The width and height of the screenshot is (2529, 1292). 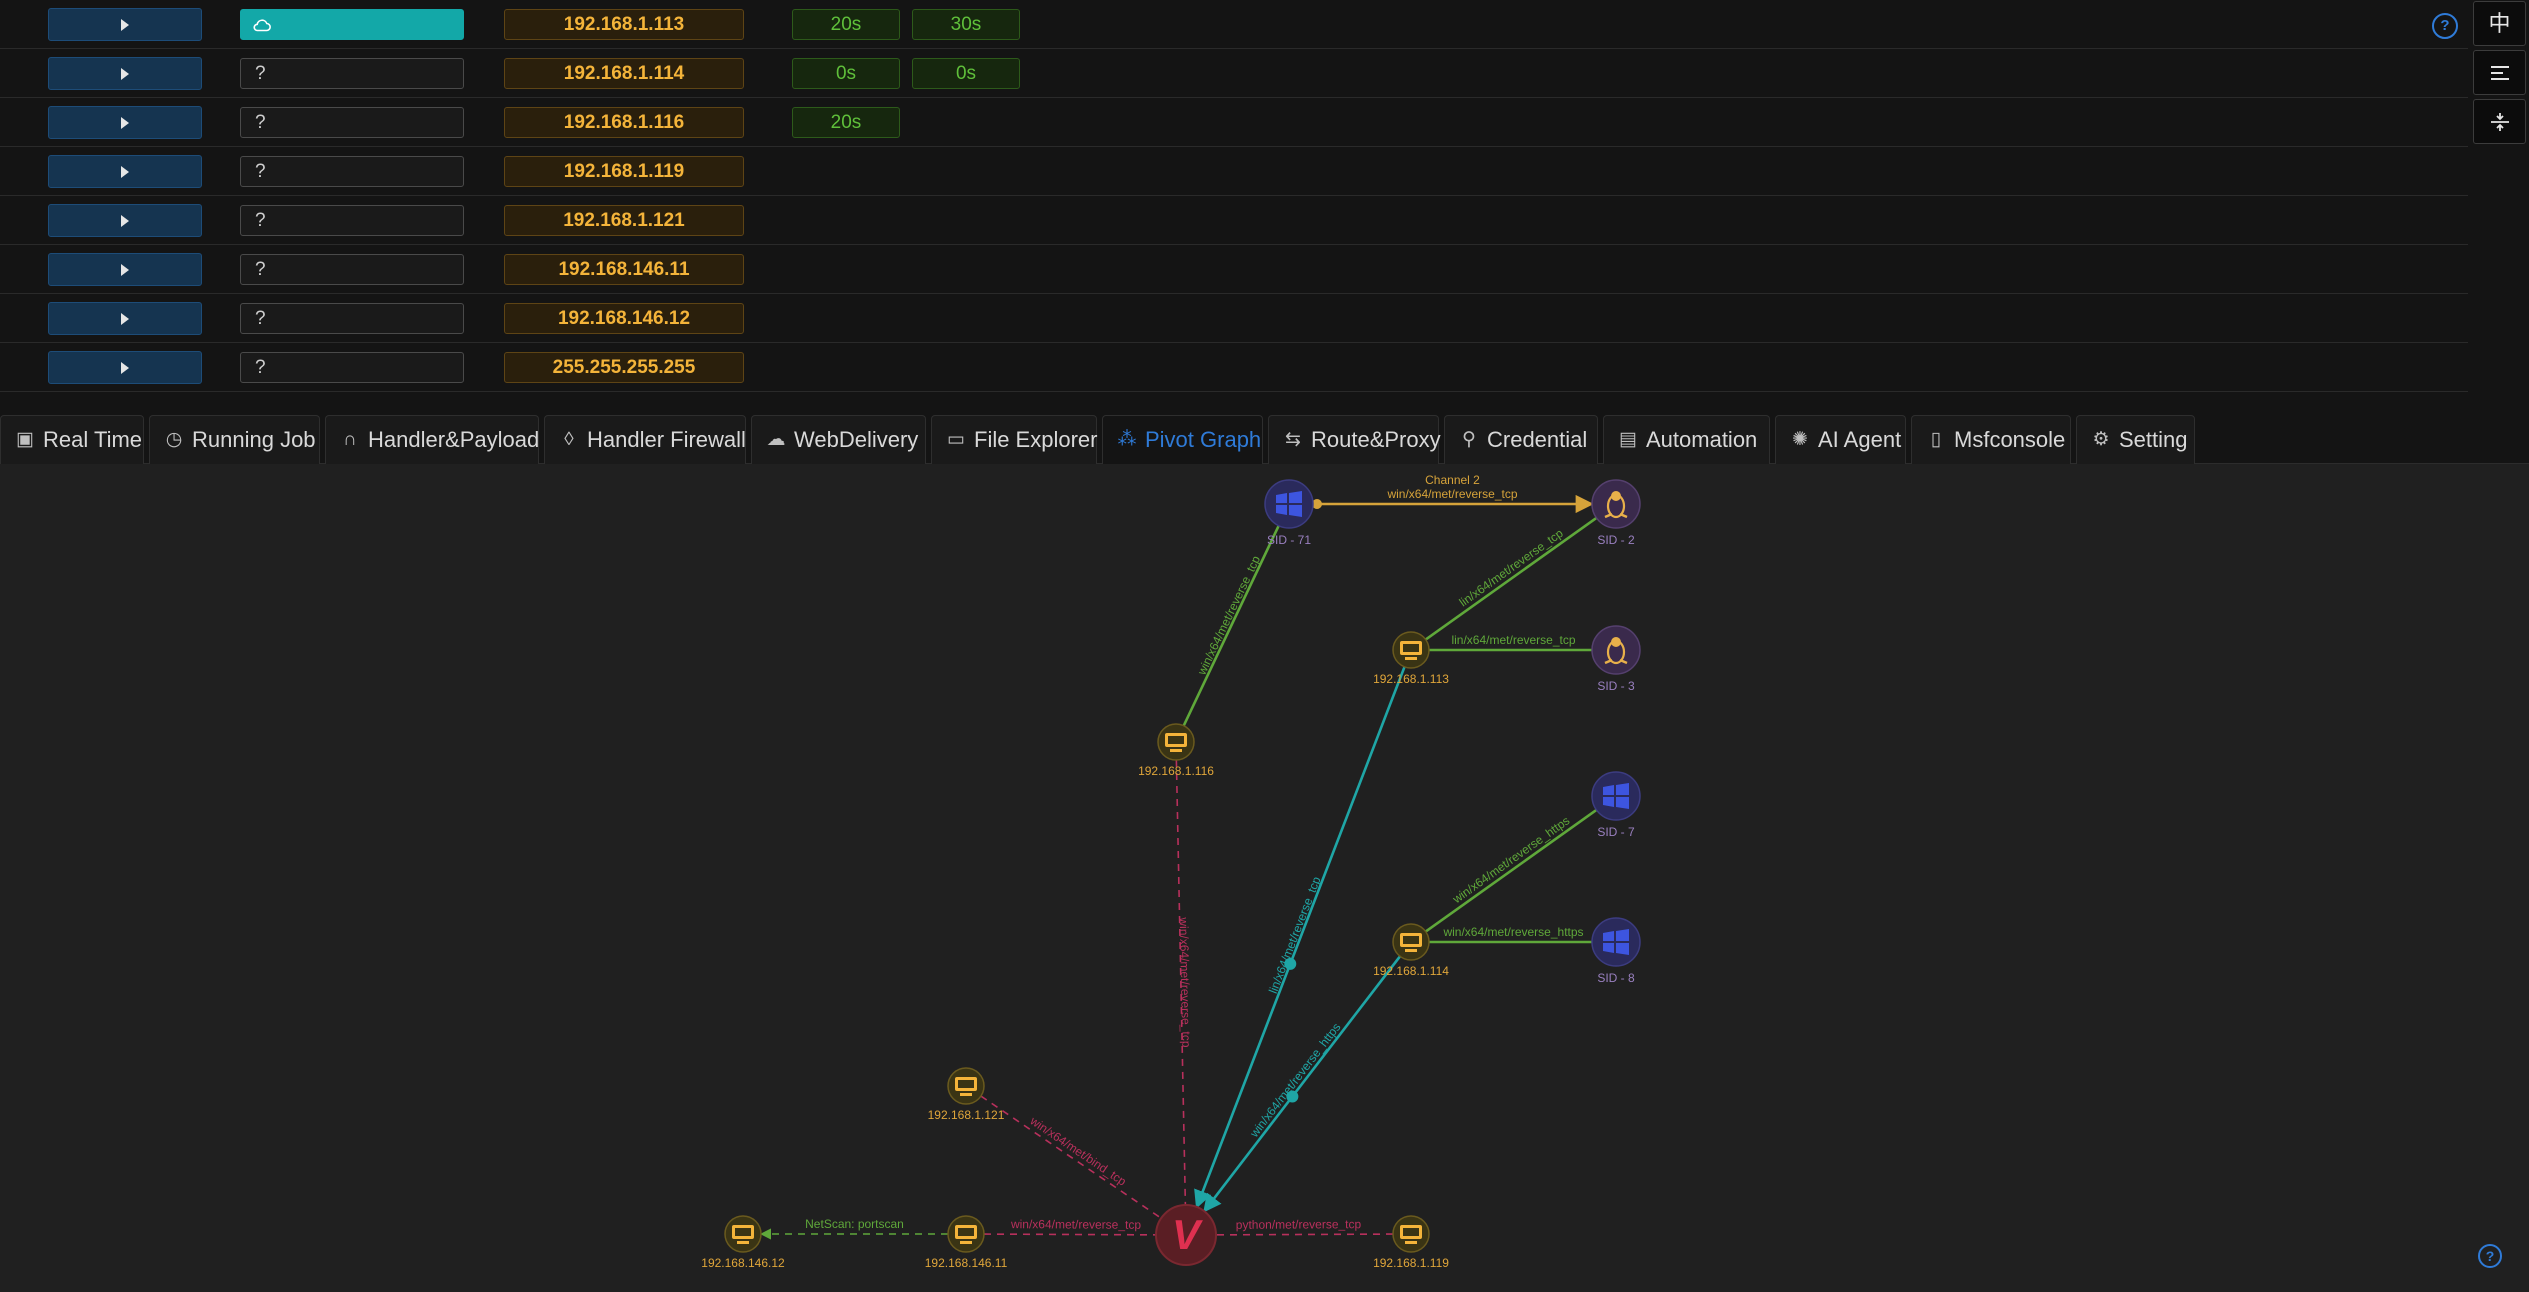 What do you see at coordinates (1014, 439) in the screenshot?
I see `tab-file-explorer: ▭ File Explorer` at bounding box center [1014, 439].